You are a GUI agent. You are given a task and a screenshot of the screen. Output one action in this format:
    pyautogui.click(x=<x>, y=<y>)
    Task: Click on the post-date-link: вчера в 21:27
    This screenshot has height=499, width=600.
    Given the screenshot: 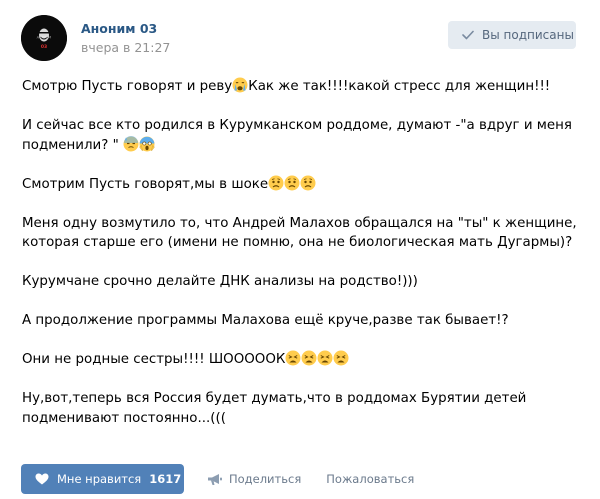 What is the action you would take?
    pyautogui.click(x=125, y=47)
    